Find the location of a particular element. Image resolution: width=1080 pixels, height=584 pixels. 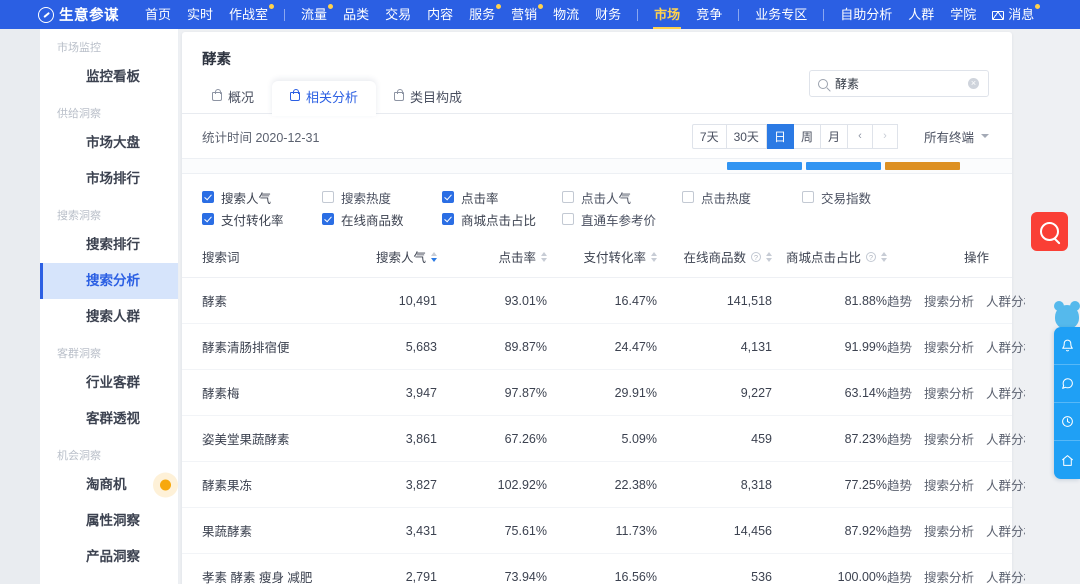

chat-icon is located at coordinates (1067, 384).